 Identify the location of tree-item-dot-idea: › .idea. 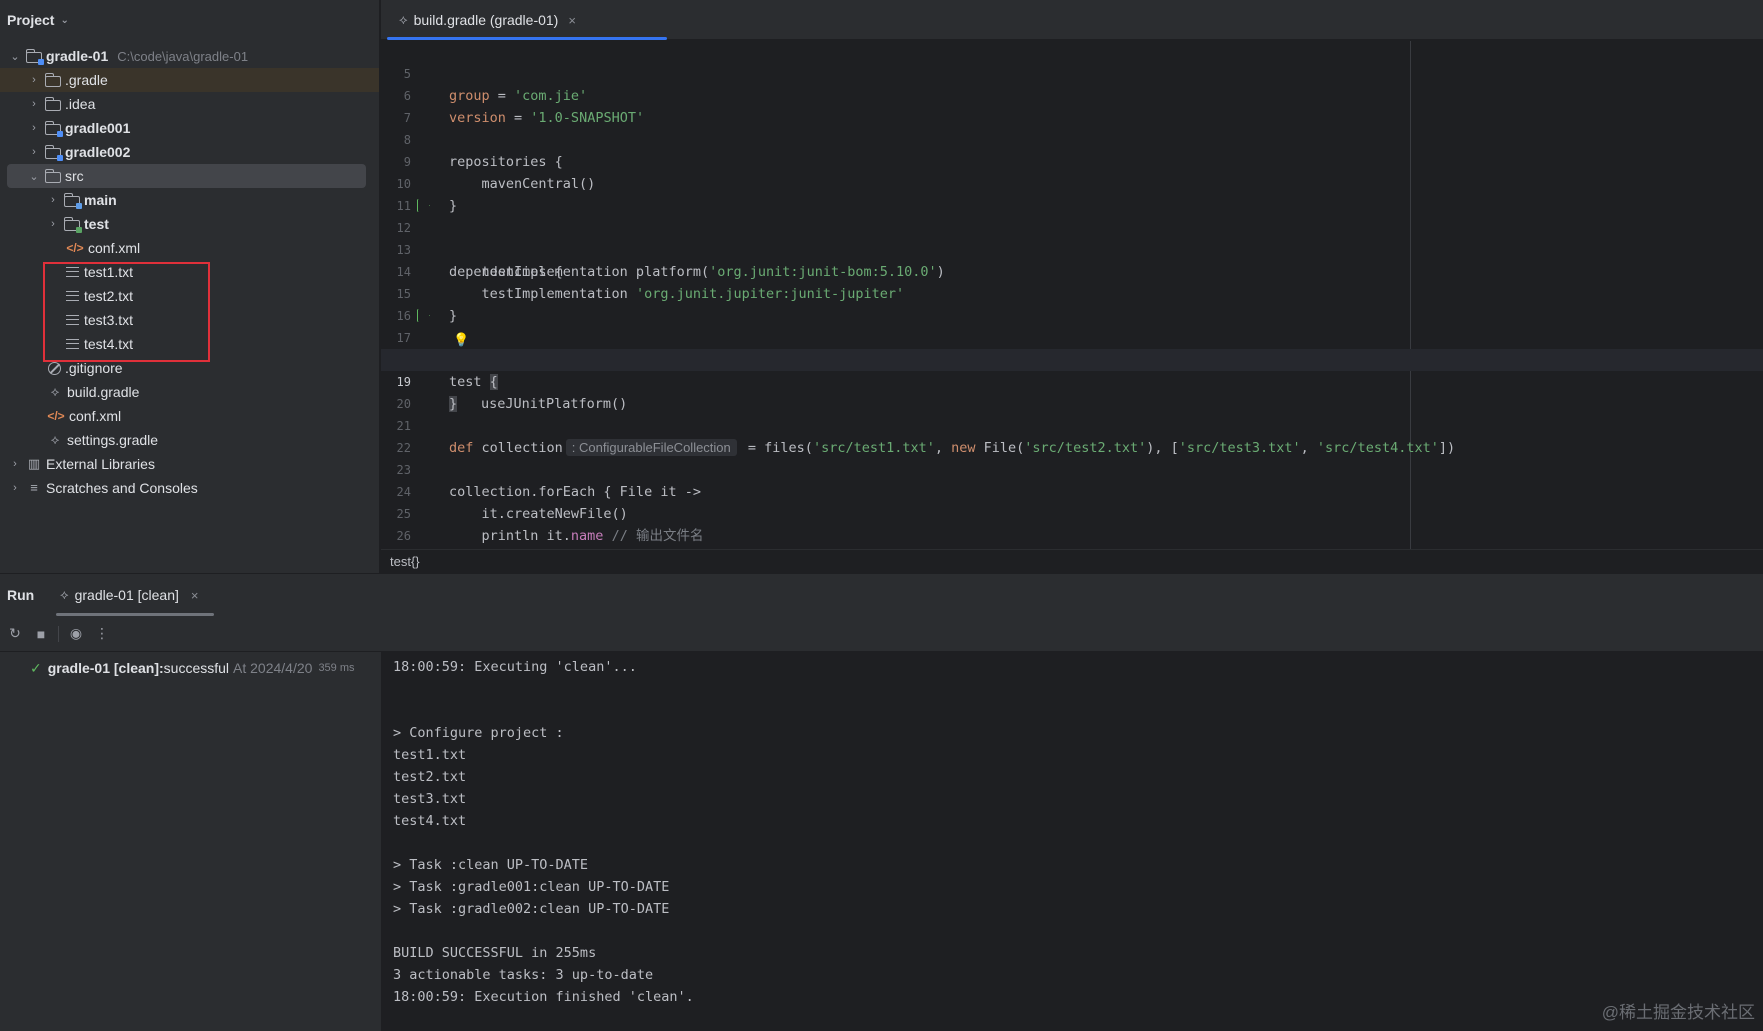
(189, 104).